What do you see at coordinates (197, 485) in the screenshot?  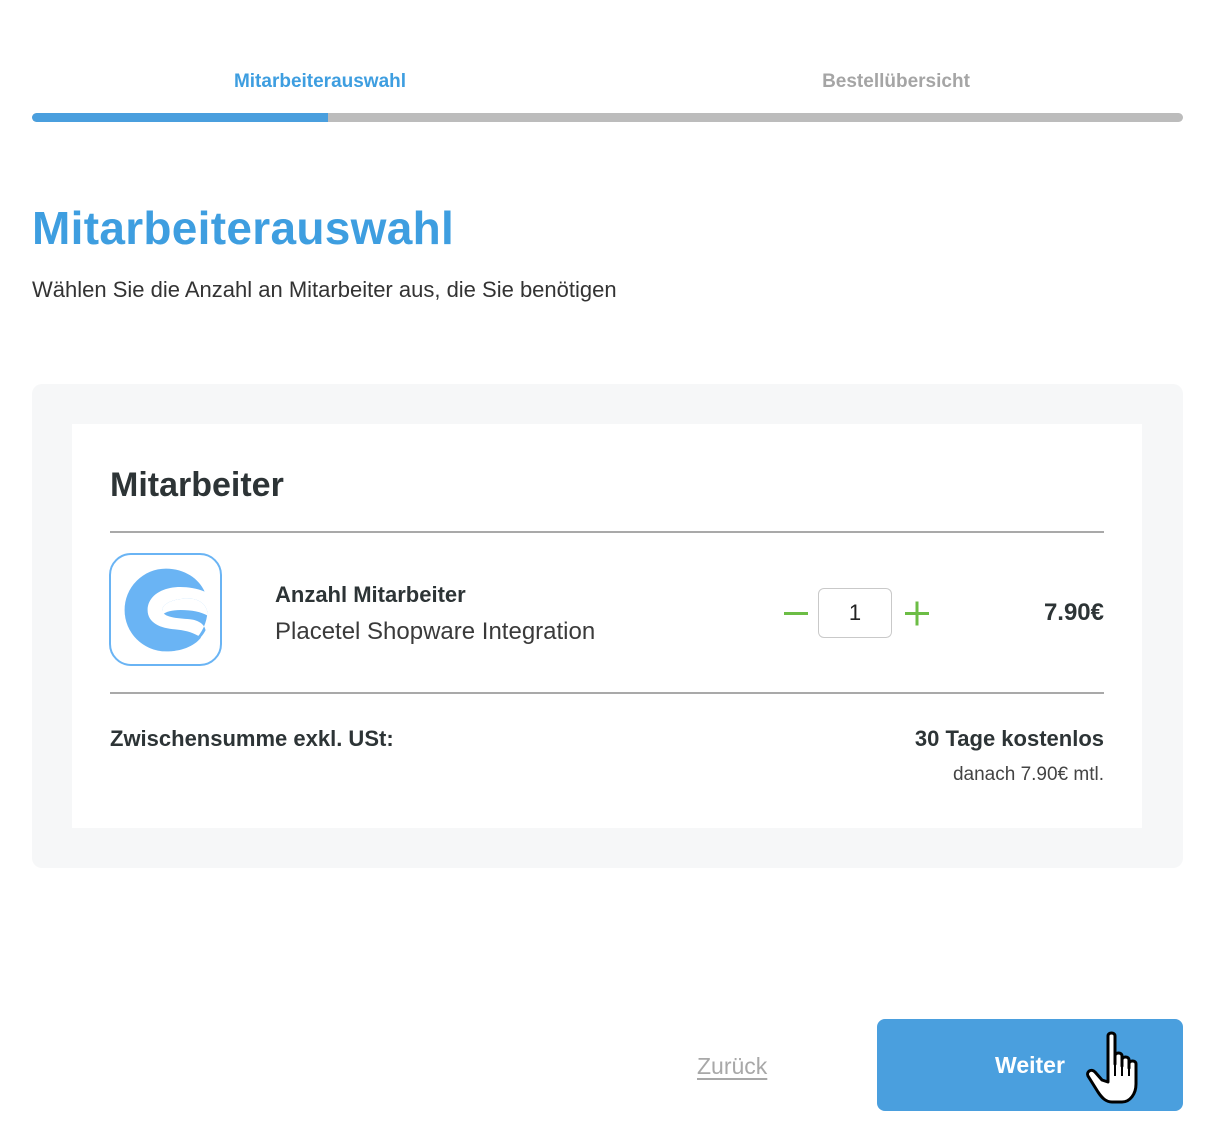 I see `card-title: Mitarbeiter` at bounding box center [197, 485].